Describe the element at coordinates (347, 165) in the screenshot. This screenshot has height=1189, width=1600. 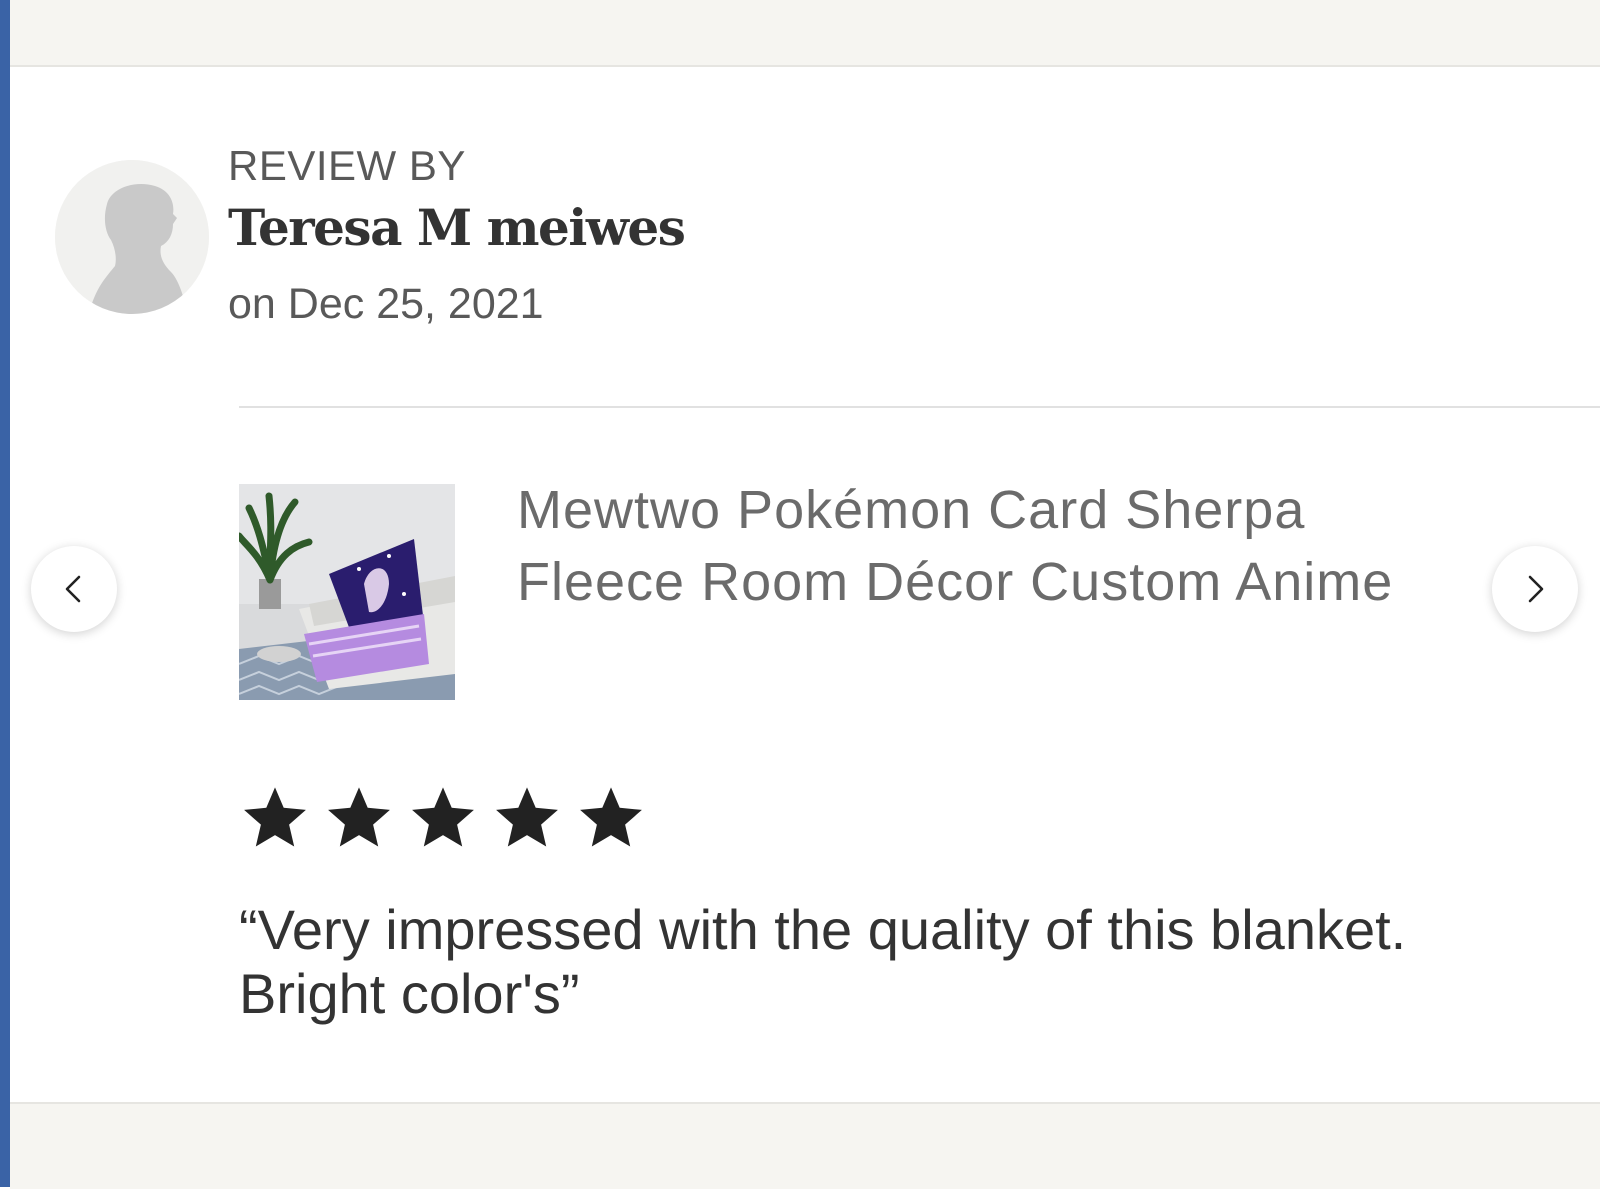
I see `review-by-label: REVIEW BY` at that location.